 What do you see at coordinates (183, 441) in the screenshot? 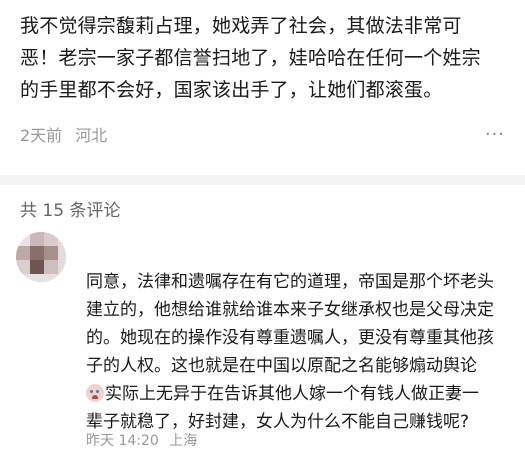
I see `reply-location: 上海` at bounding box center [183, 441].